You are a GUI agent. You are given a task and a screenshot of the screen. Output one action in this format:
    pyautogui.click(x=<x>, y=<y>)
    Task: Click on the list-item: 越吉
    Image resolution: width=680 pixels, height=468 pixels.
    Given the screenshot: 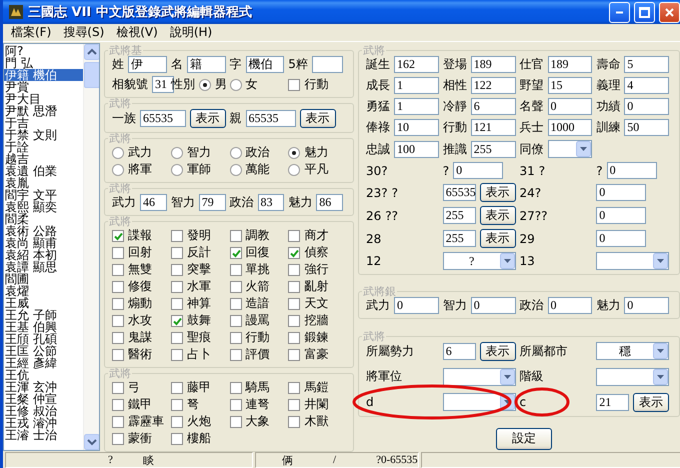 What is the action you would take?
    pyautogui.click(x=43, y=159)
    